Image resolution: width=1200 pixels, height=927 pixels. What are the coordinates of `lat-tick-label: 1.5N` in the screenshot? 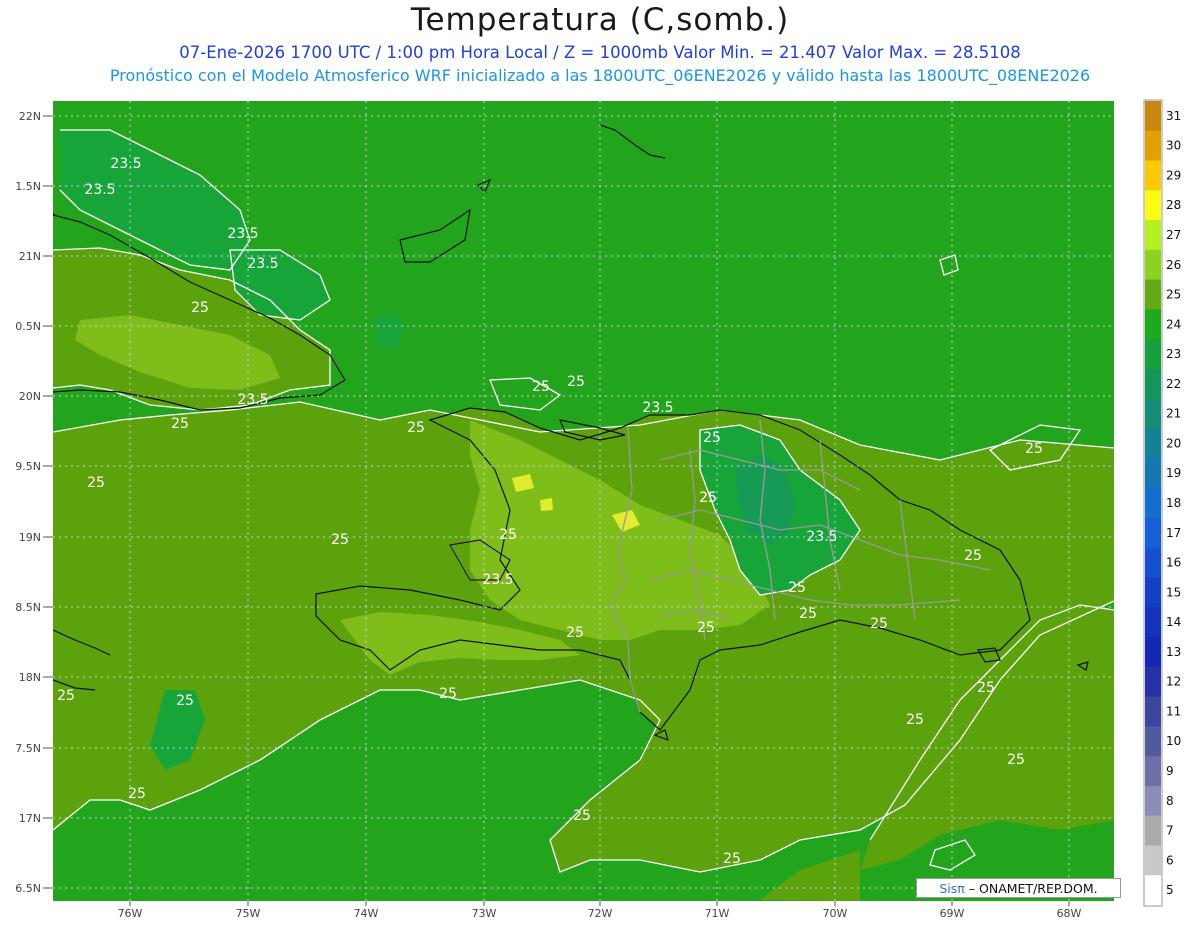 It's located at (28, 186).